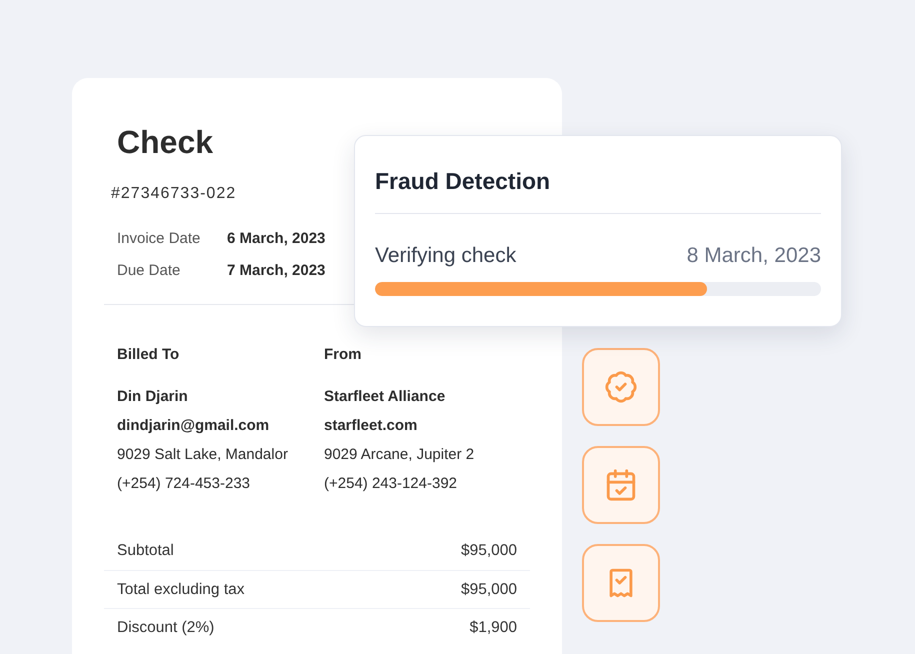 Image resolution: width=915 pixels, height=654 pixels. Describe the element at coordinates (174, 194) in the screenshot. I see `check-number: #27346733-022` at that location.